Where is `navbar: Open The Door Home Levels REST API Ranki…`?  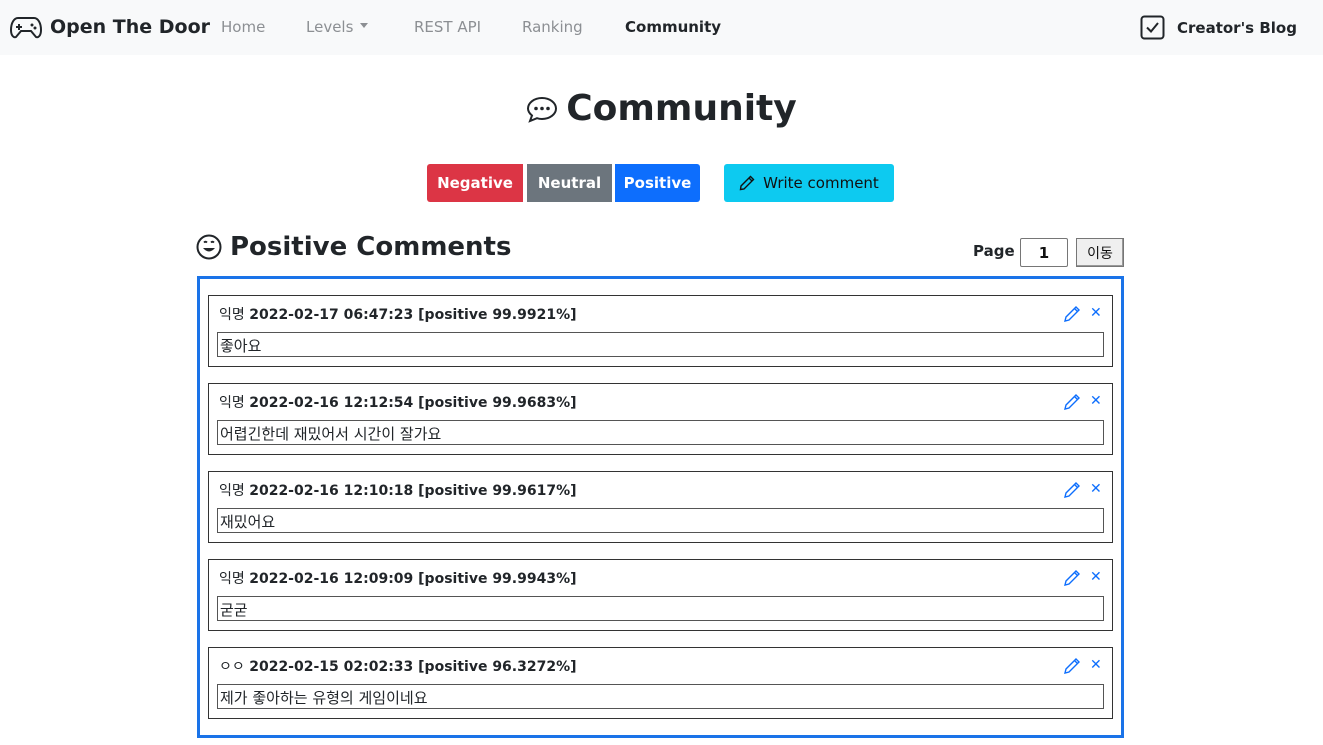
navbar: Open The Door Home Levels REST API Ranki… is located at coordinates (661, 27).